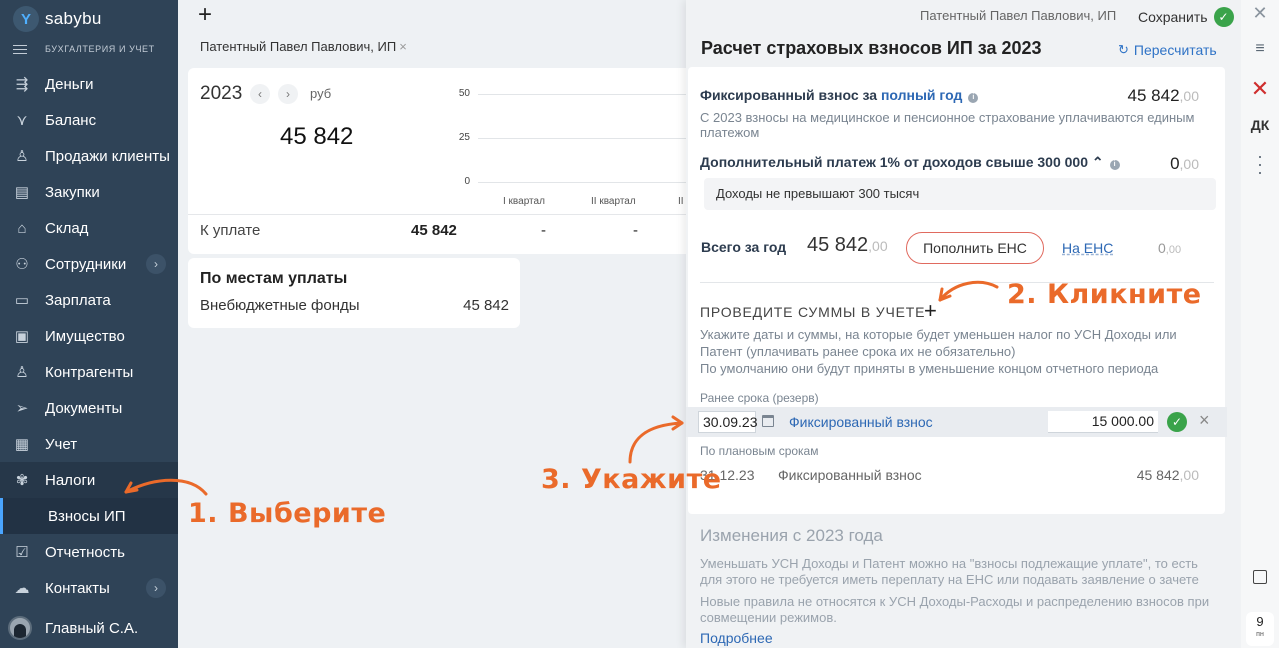 This screenshot has height=648, width=1279. What do you see at coordinates (89, 264) in the screenshot?
I see `sidebar-item-employees: ⚇ Сотрудники ›` at bounding box center [89, 264].